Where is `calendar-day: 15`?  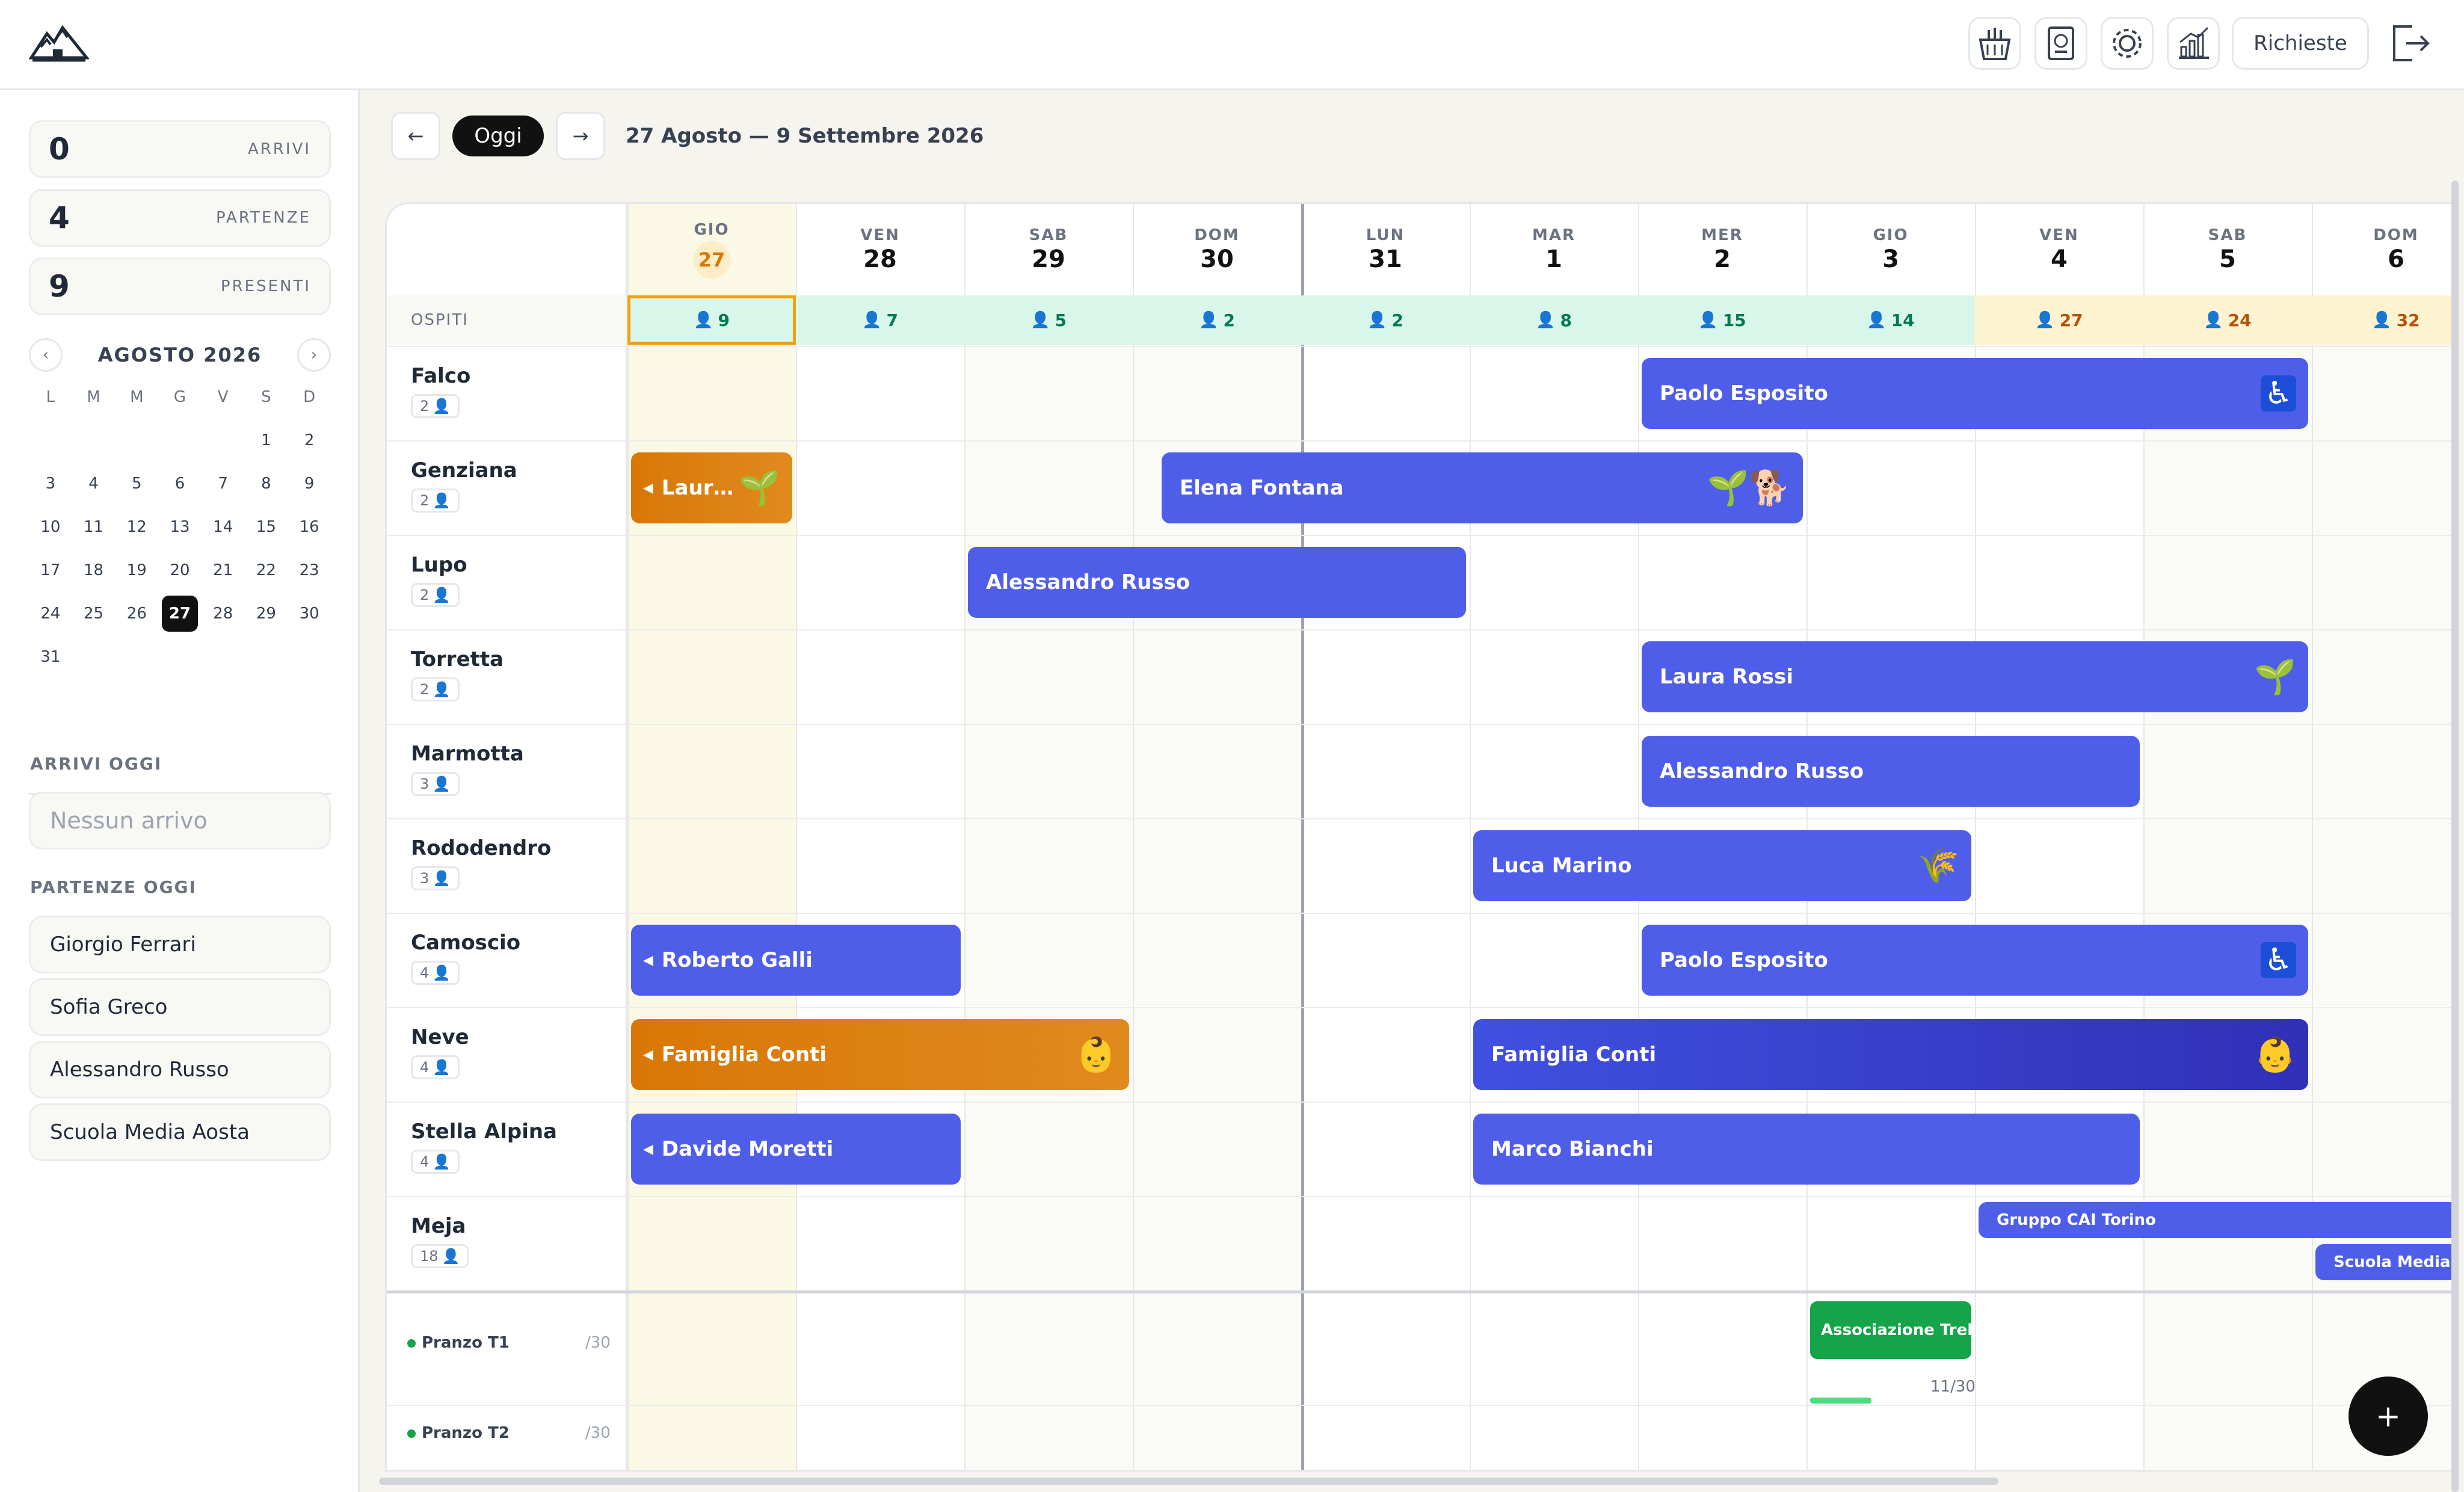 calendar-day: 15 is located at coordinates (266, 527).